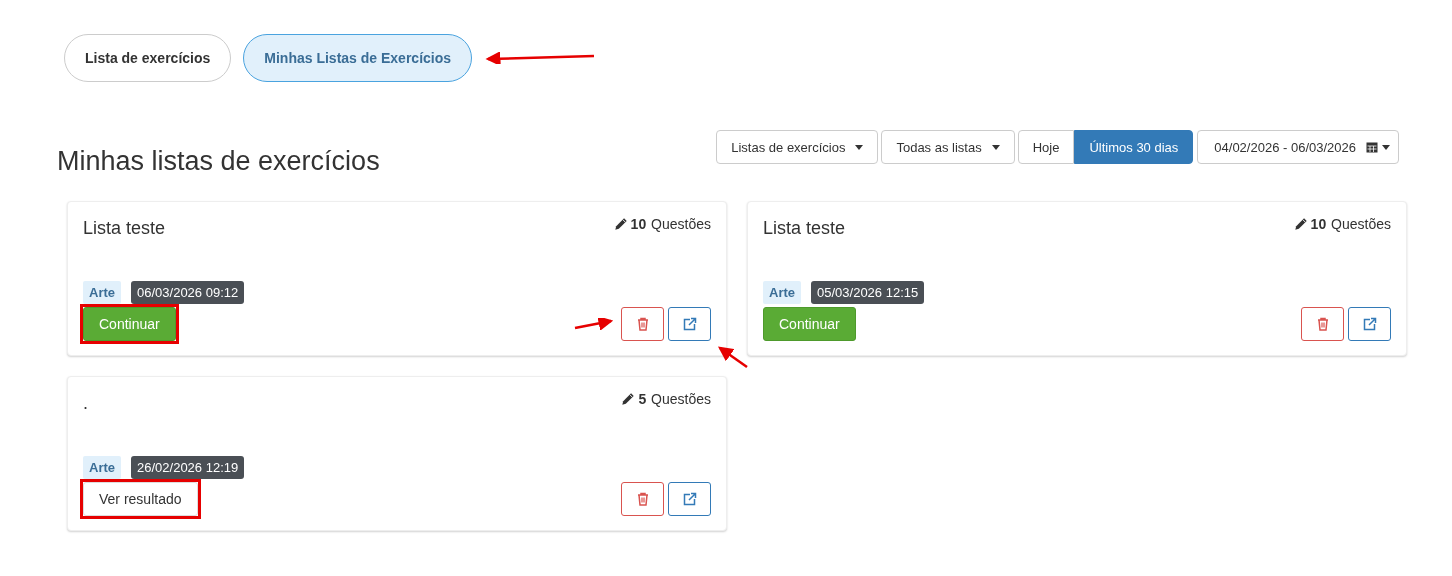 The image size is (1452, 576). What do you see at coordinates (797, 147) in the screenshot?
I see `dropdown-button: Listas de exercícios` at bounding box center [797, 147].